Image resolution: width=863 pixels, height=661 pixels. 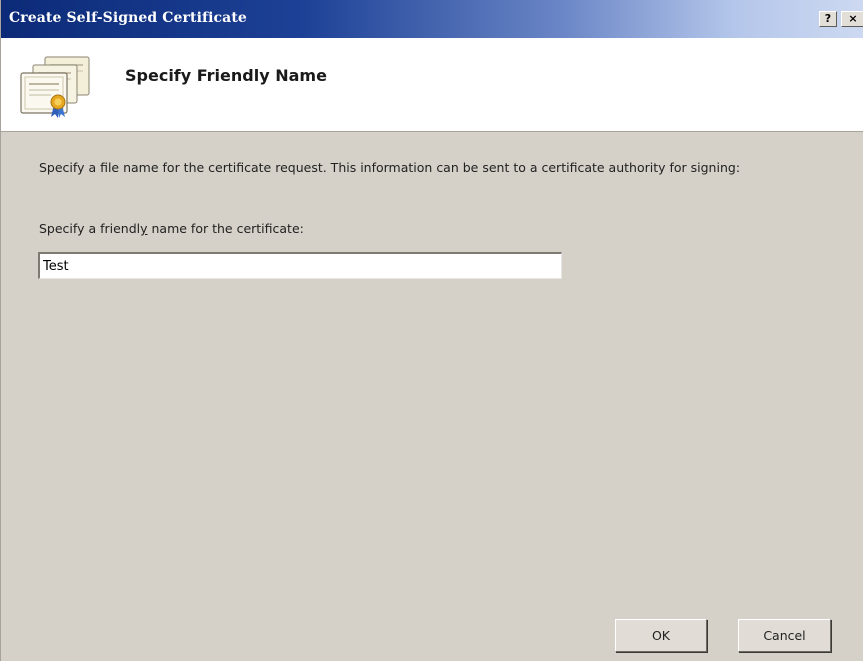 I want to click on friendly-name-label-part: name for the certificate:, so click(x=225, y=228).